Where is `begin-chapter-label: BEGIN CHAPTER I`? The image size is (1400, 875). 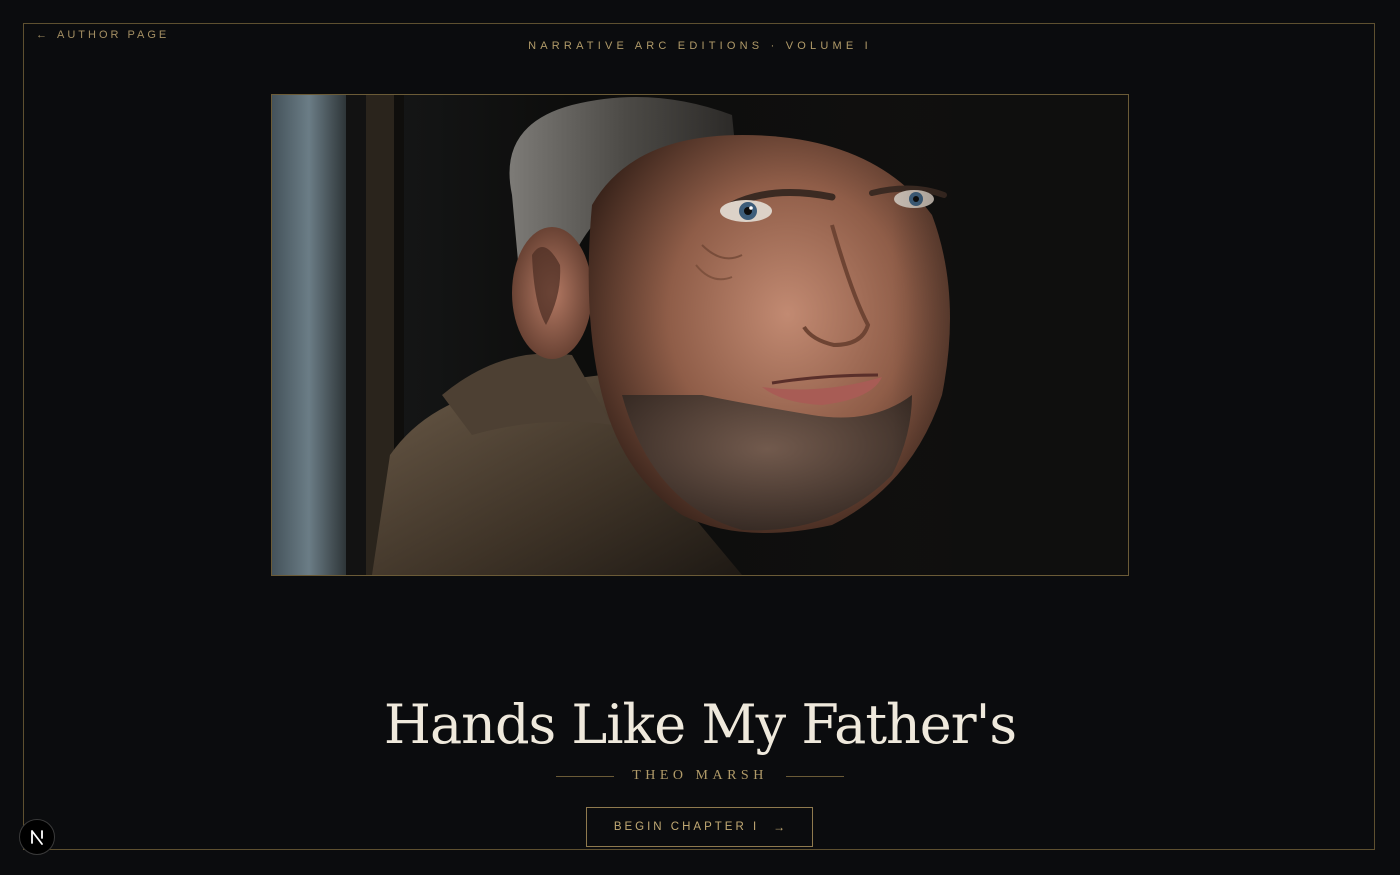 begin-chapter-label: BEGIN CHAPTER I is located at coordinates (686, 827).